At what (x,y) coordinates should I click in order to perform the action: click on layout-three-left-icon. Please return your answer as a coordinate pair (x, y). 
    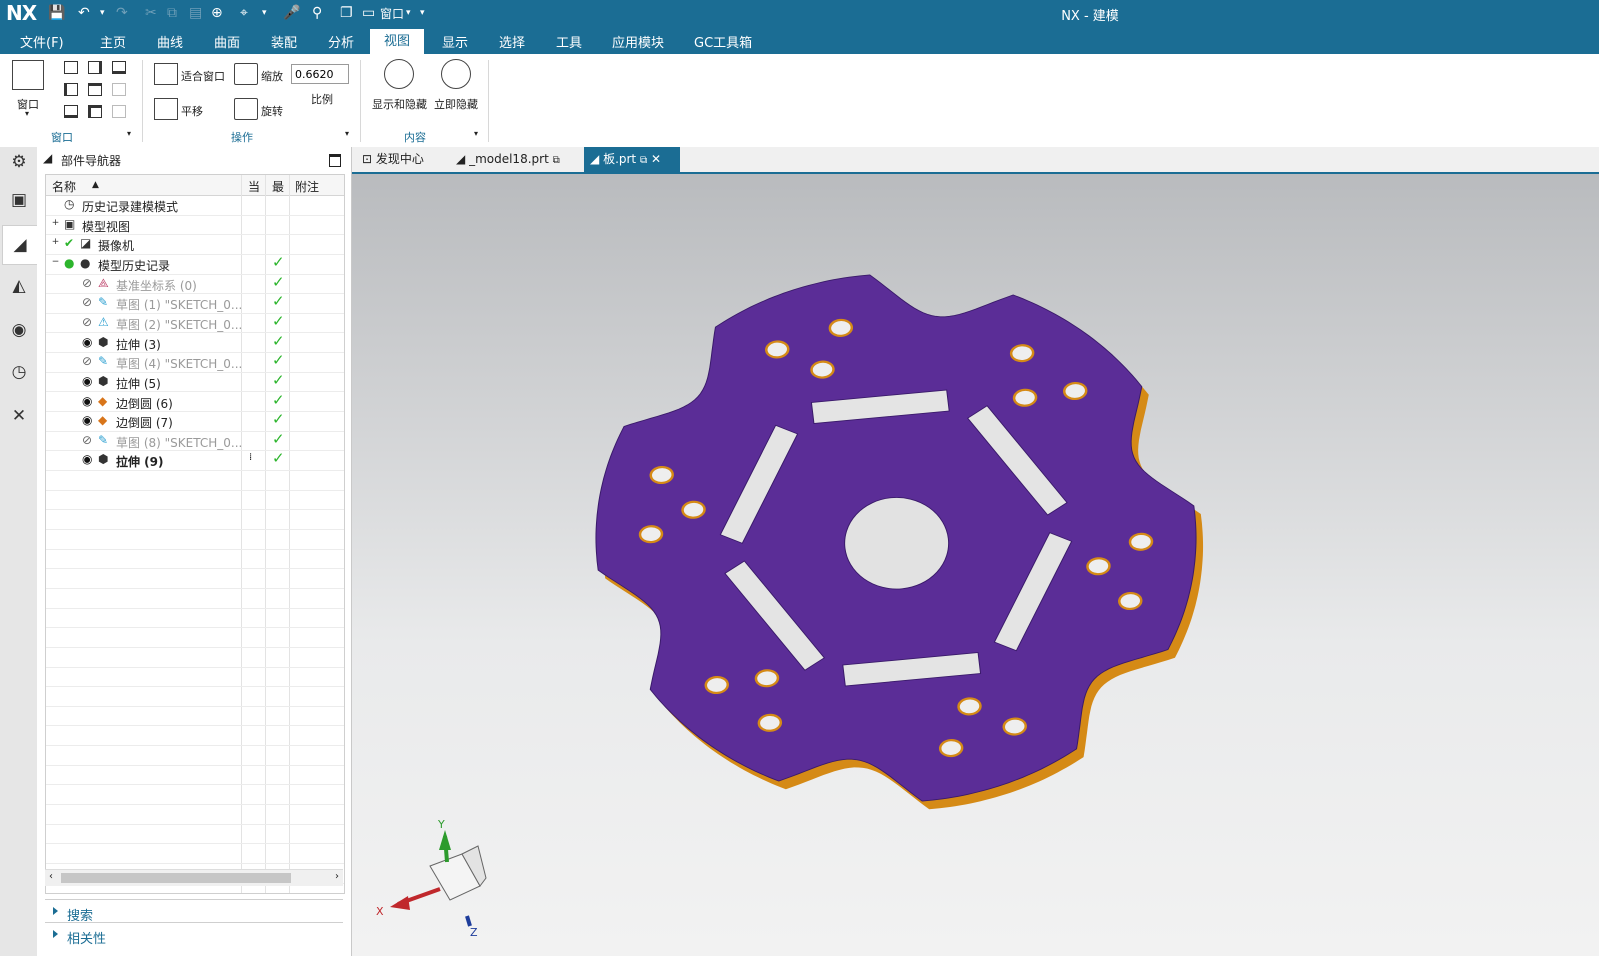
    Looking at the image, I should click on (71, 89).